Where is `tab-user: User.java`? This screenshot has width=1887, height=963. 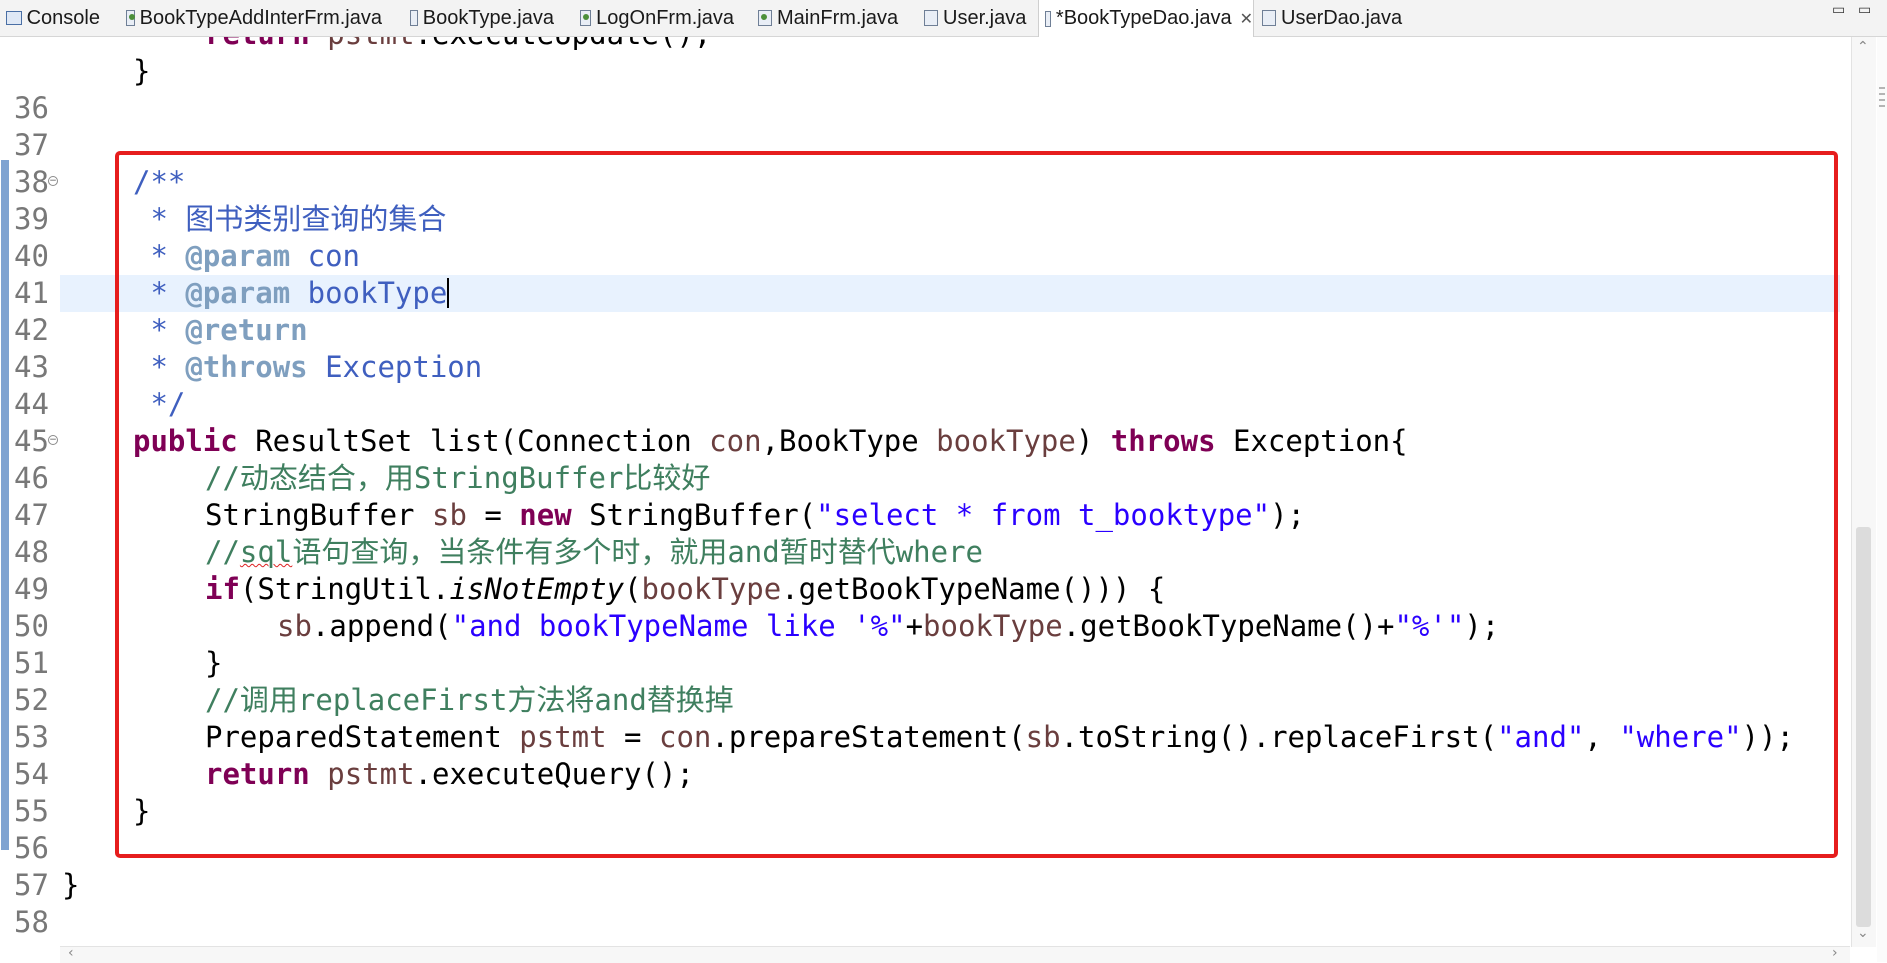
tab-user: User.java is located at coordinates (978, 18).